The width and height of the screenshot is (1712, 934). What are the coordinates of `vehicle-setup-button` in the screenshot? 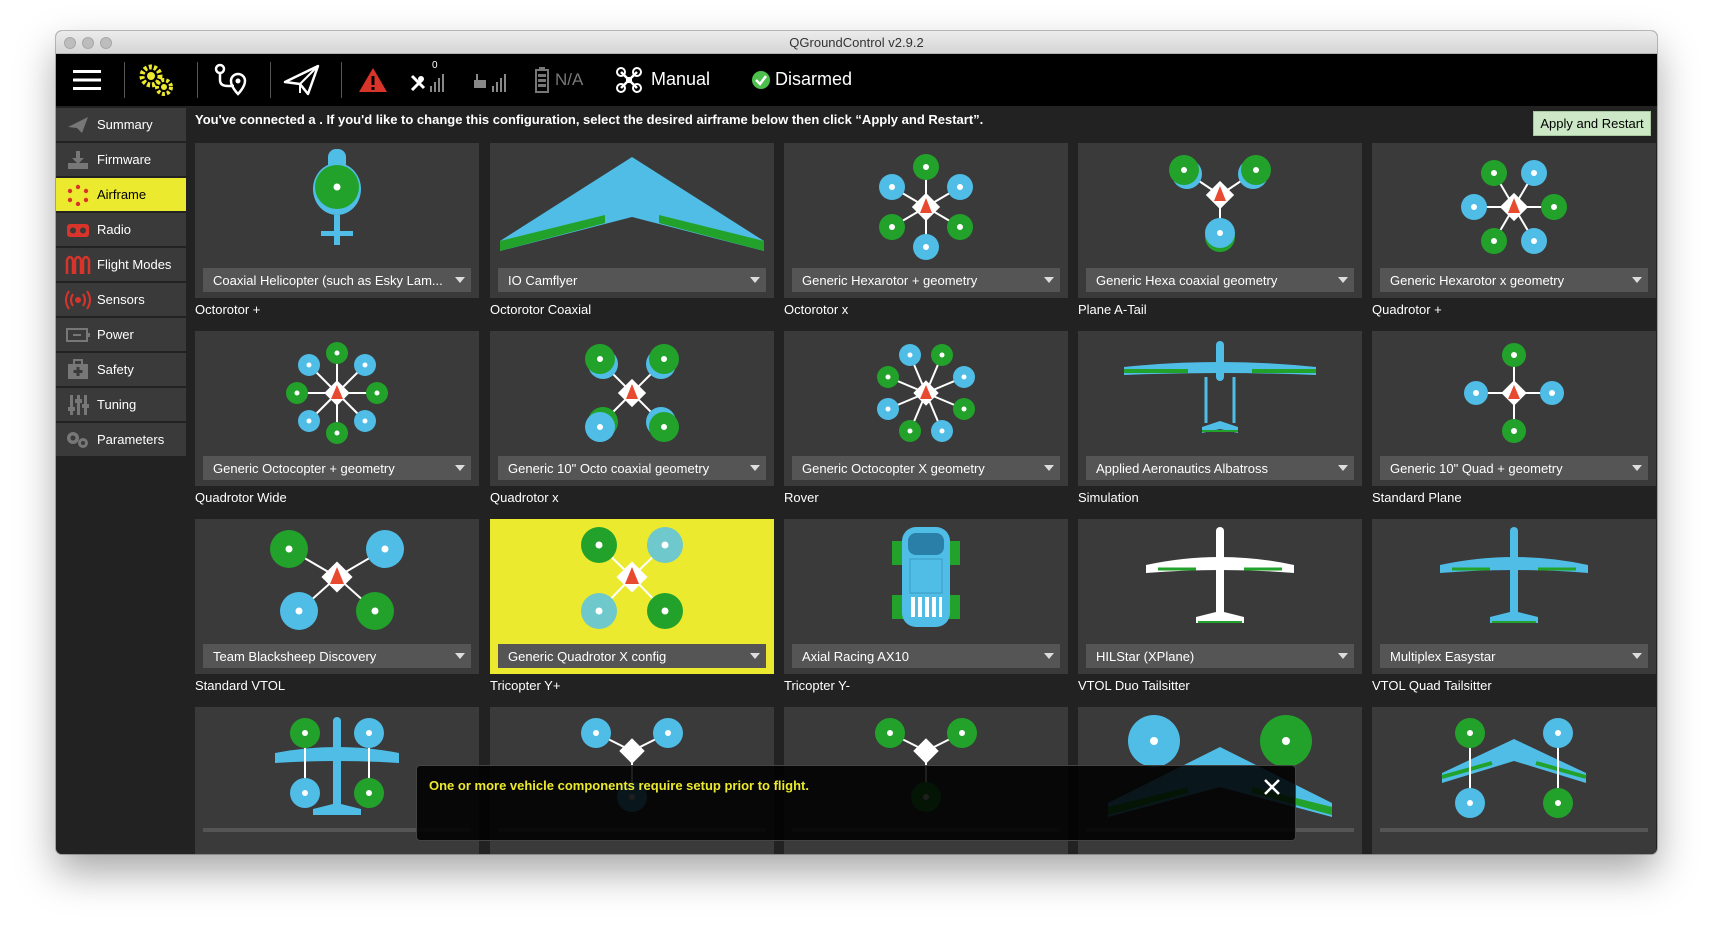 It's located at (156, 80).